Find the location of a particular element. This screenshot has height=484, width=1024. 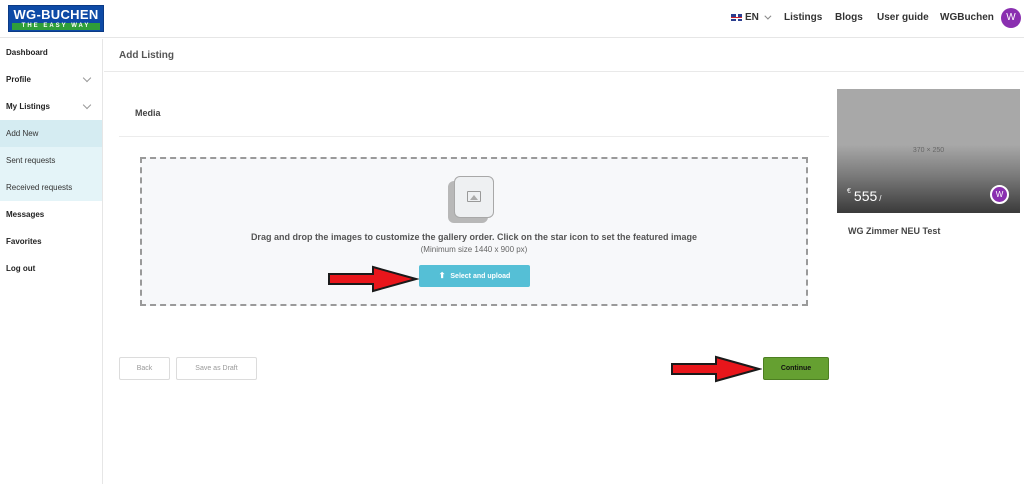

owner-avatar: W is located at coordinates (999, 194).